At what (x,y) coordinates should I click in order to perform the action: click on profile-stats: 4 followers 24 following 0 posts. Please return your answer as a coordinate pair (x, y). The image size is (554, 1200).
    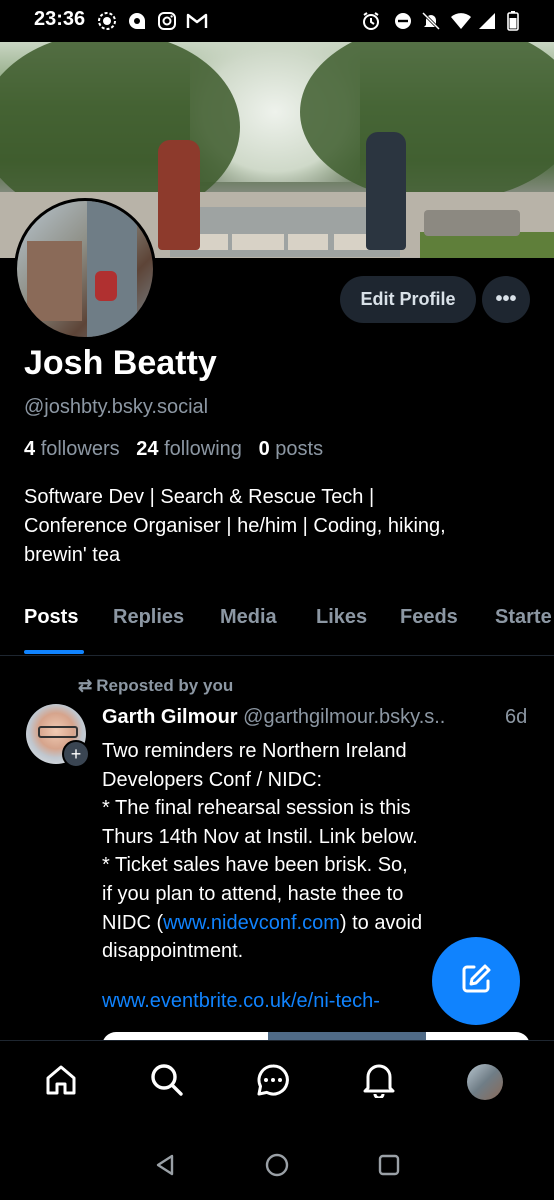
    Looking at the image, I should click on (173, 449).